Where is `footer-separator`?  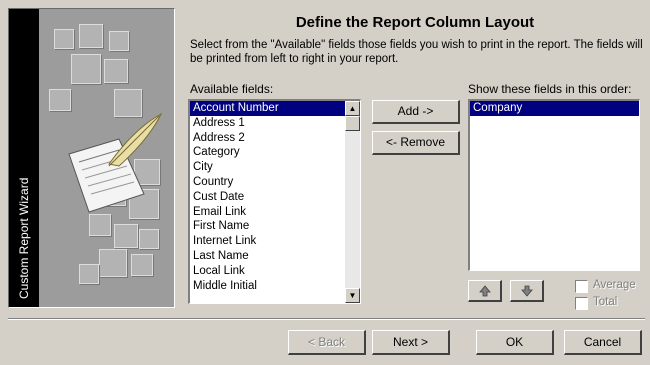
footer-separator is located at coordinates (326, 319).